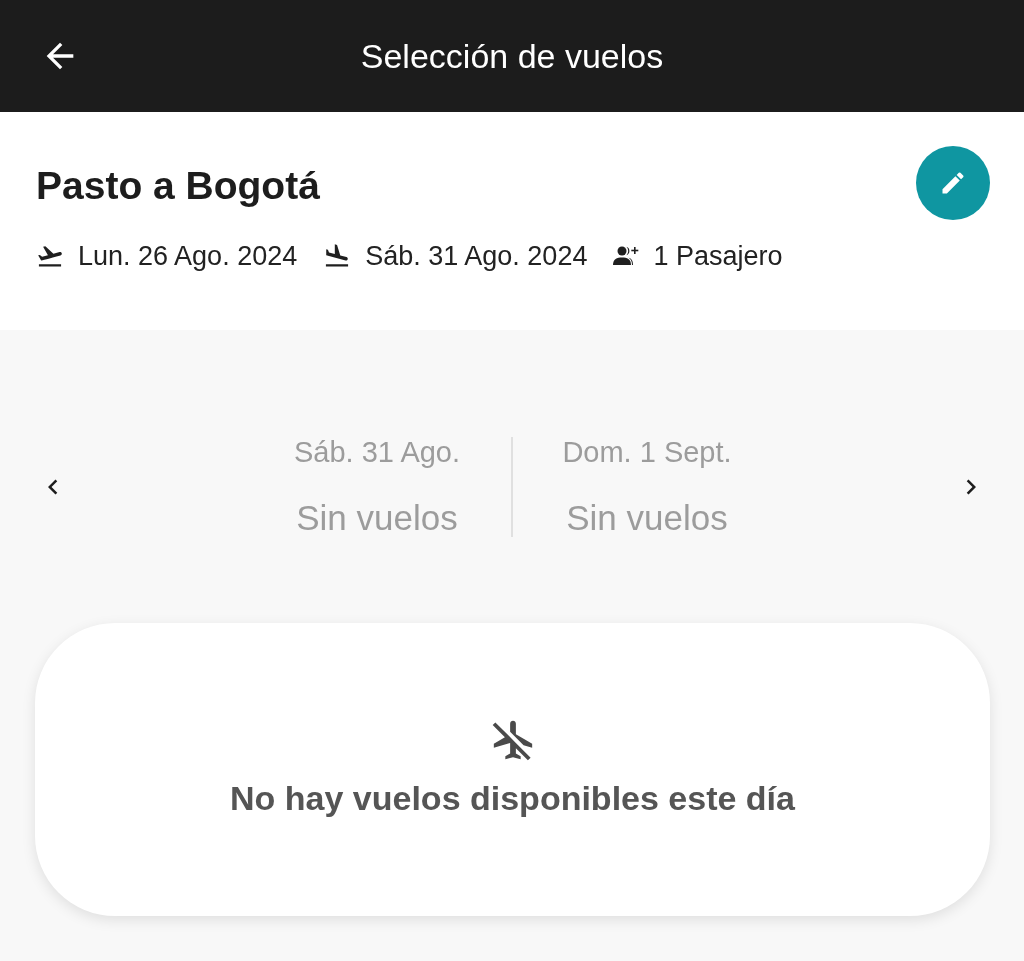 The height and width of the screenshot is (961, 1024). I want to click on people-plus-icon, so click(626, 256).